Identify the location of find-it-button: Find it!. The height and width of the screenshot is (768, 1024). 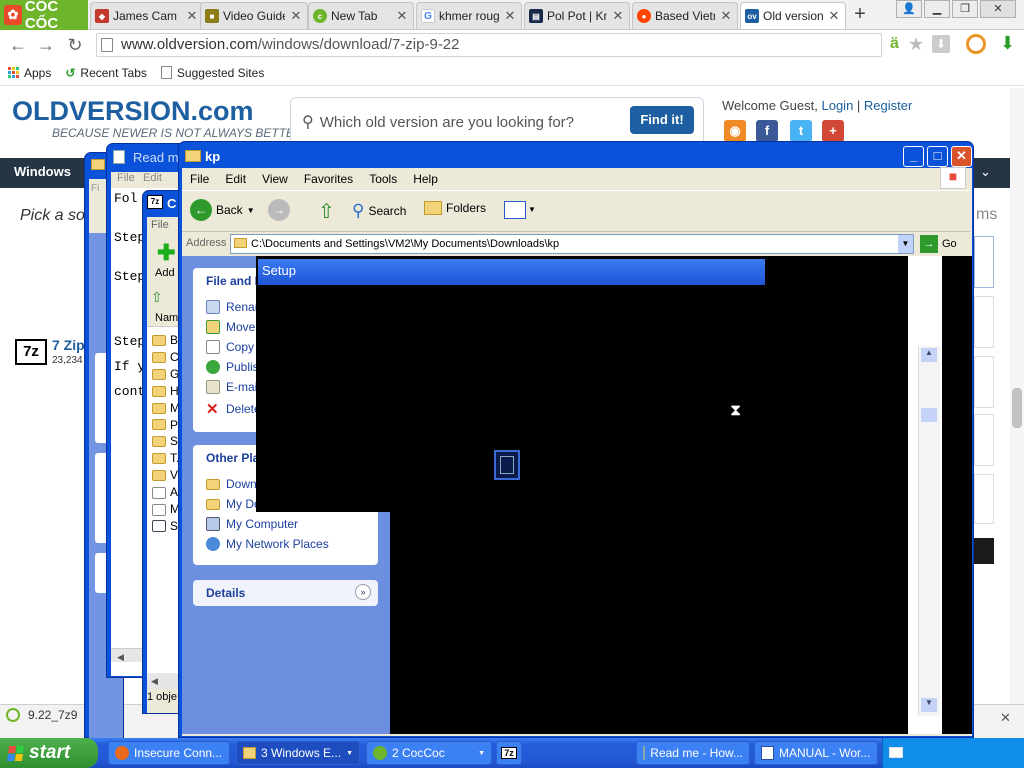
(662, 120).